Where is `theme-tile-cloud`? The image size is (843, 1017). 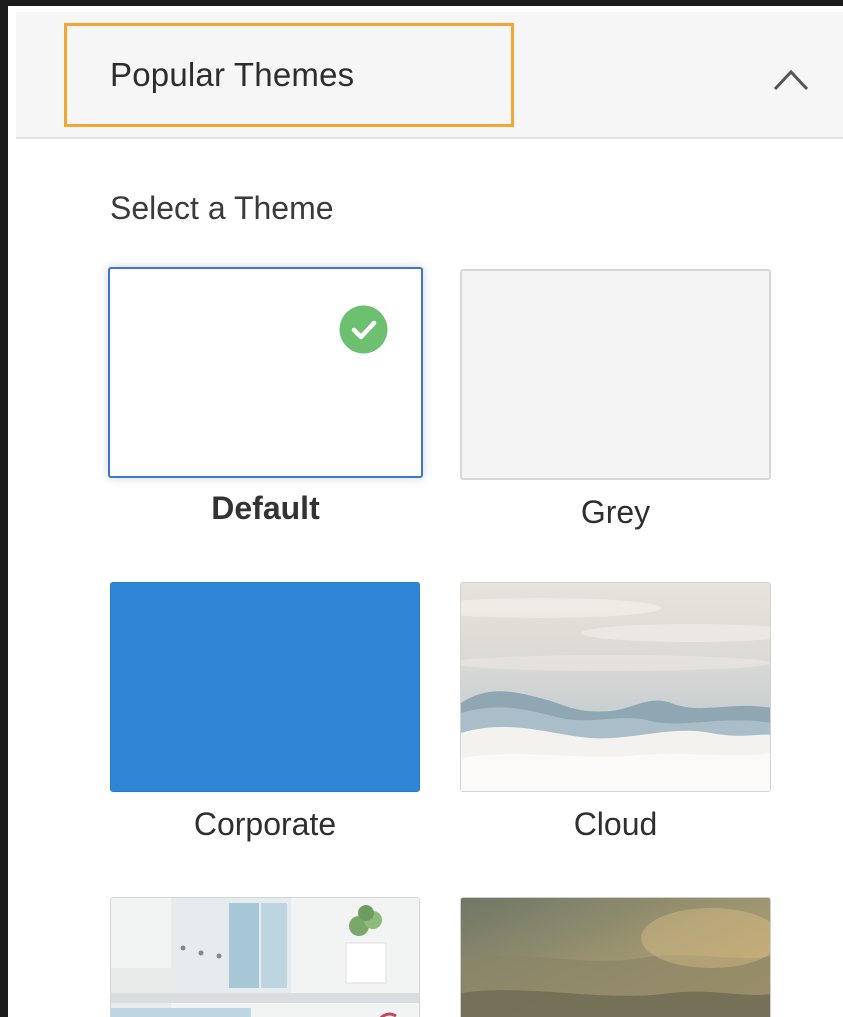
theme-tile-cloud is located at coordinates (615, 687).